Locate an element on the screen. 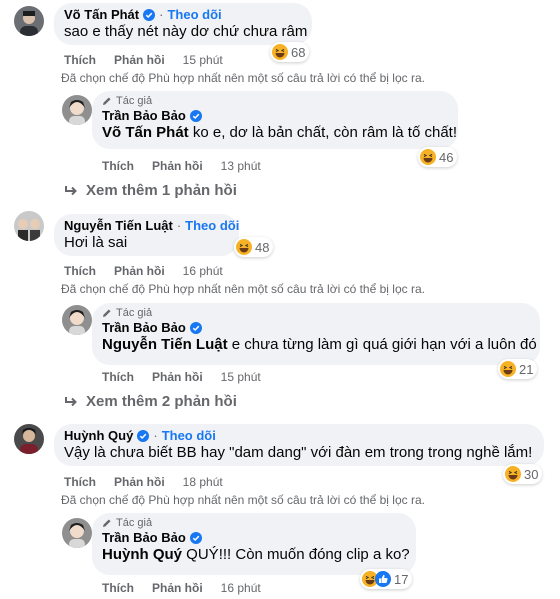  comment-text: sao e thấy nét này dơ chứ chưa râm is located at coordinates (186, 31).